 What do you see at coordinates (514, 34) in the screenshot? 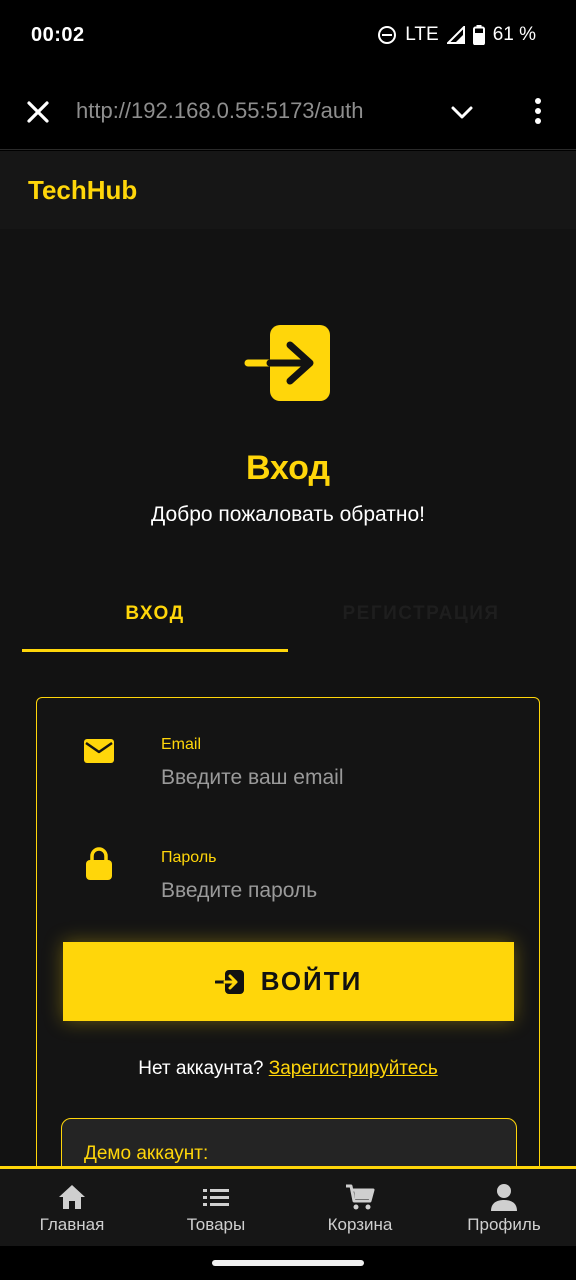
I see `battery-level: 61 %` at bounding box center [514, 34].